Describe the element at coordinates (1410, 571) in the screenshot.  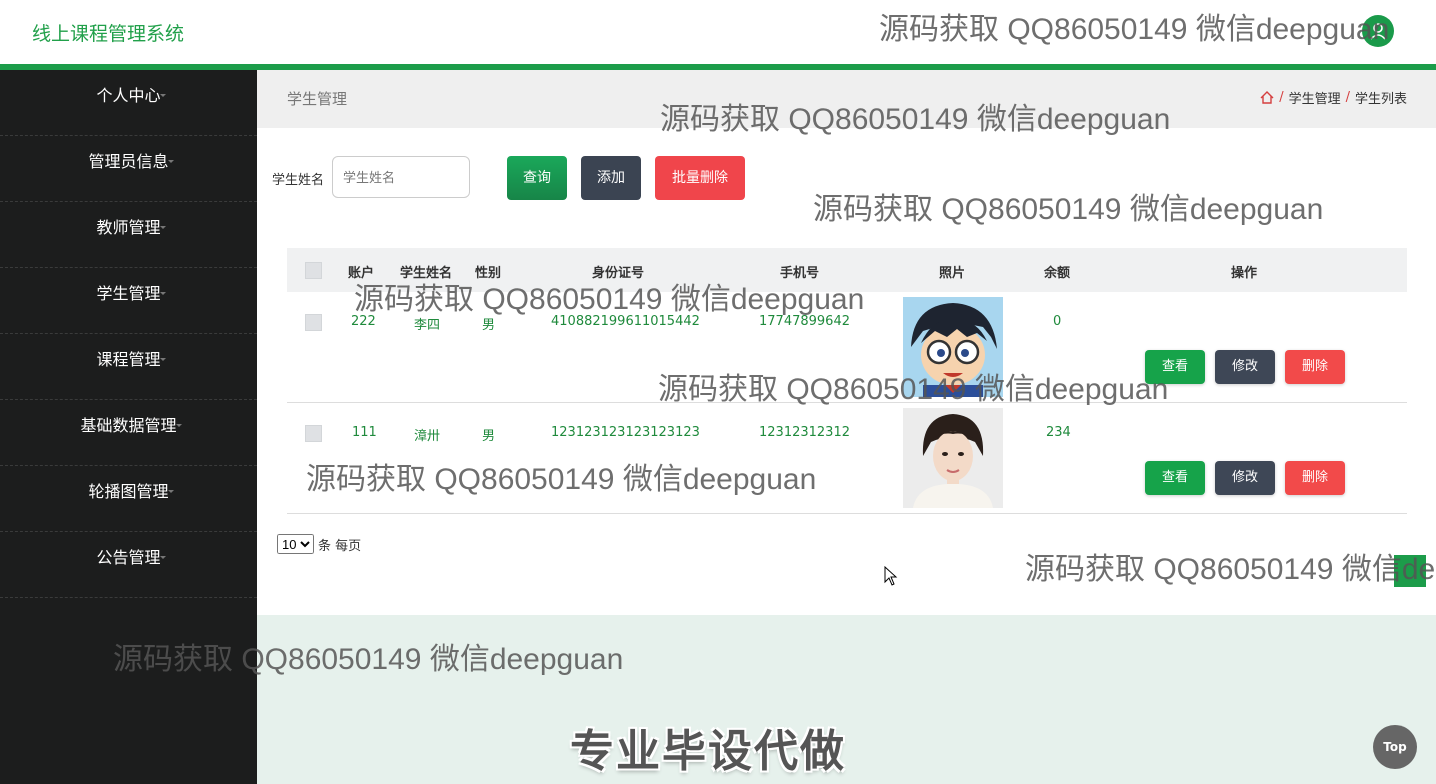
I see `floating-menu-button` at that location.